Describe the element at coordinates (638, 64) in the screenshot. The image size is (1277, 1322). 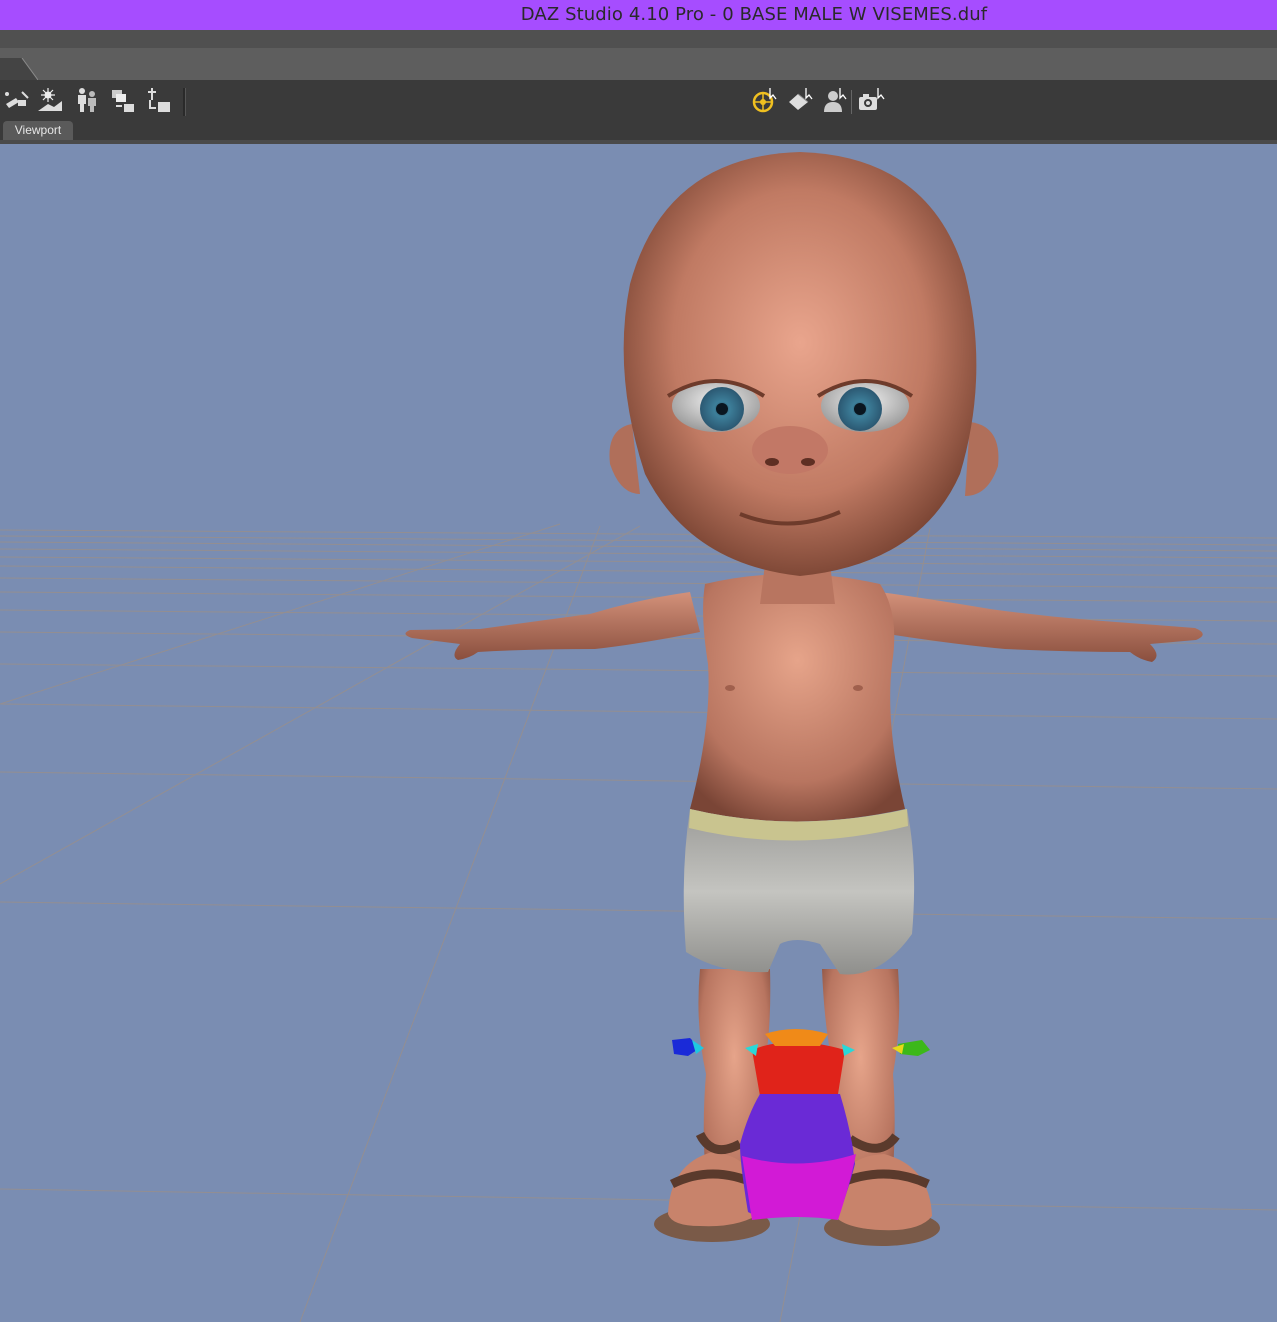
I see `pane-tab-strip` at that location.